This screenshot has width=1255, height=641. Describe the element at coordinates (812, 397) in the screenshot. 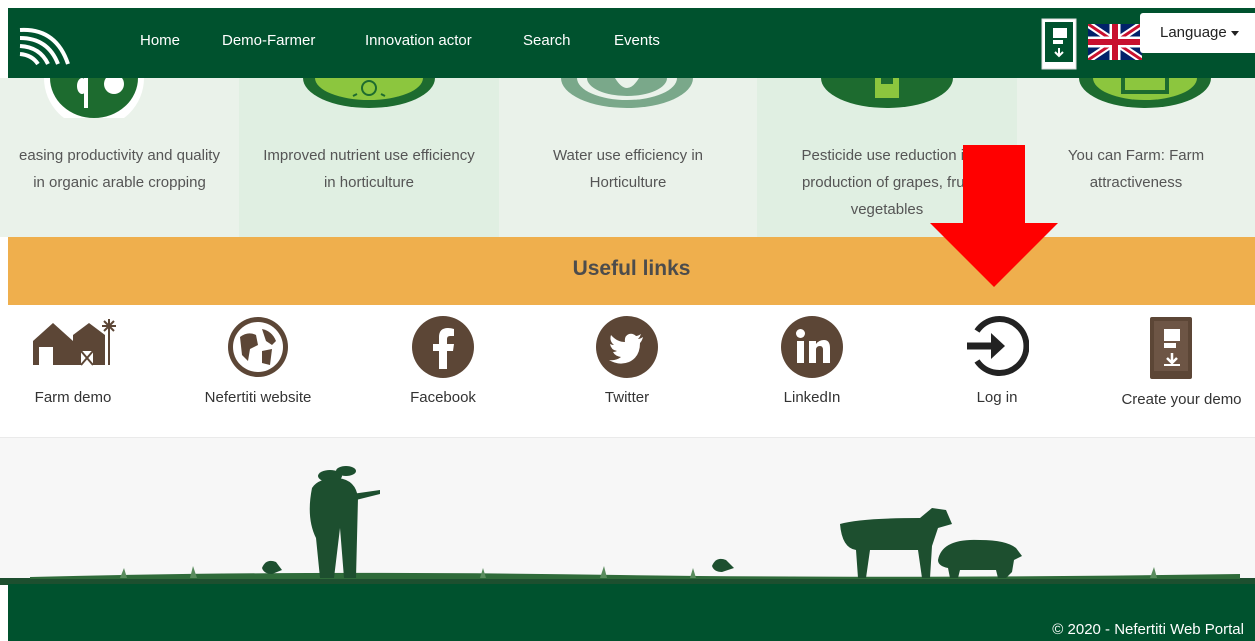

I see `link-label: LinkedIn` at that location.